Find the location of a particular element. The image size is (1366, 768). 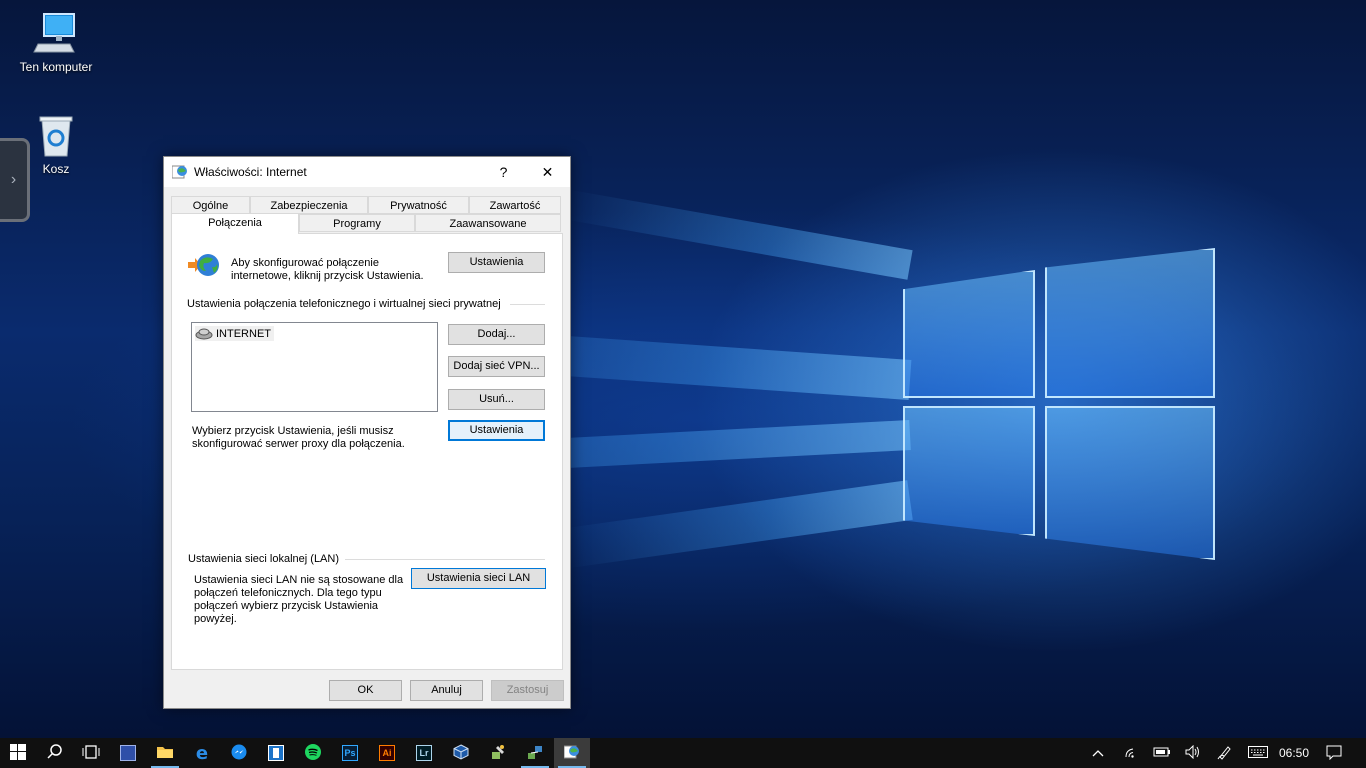

speaker-icon is located at coordinates (1193, 753).